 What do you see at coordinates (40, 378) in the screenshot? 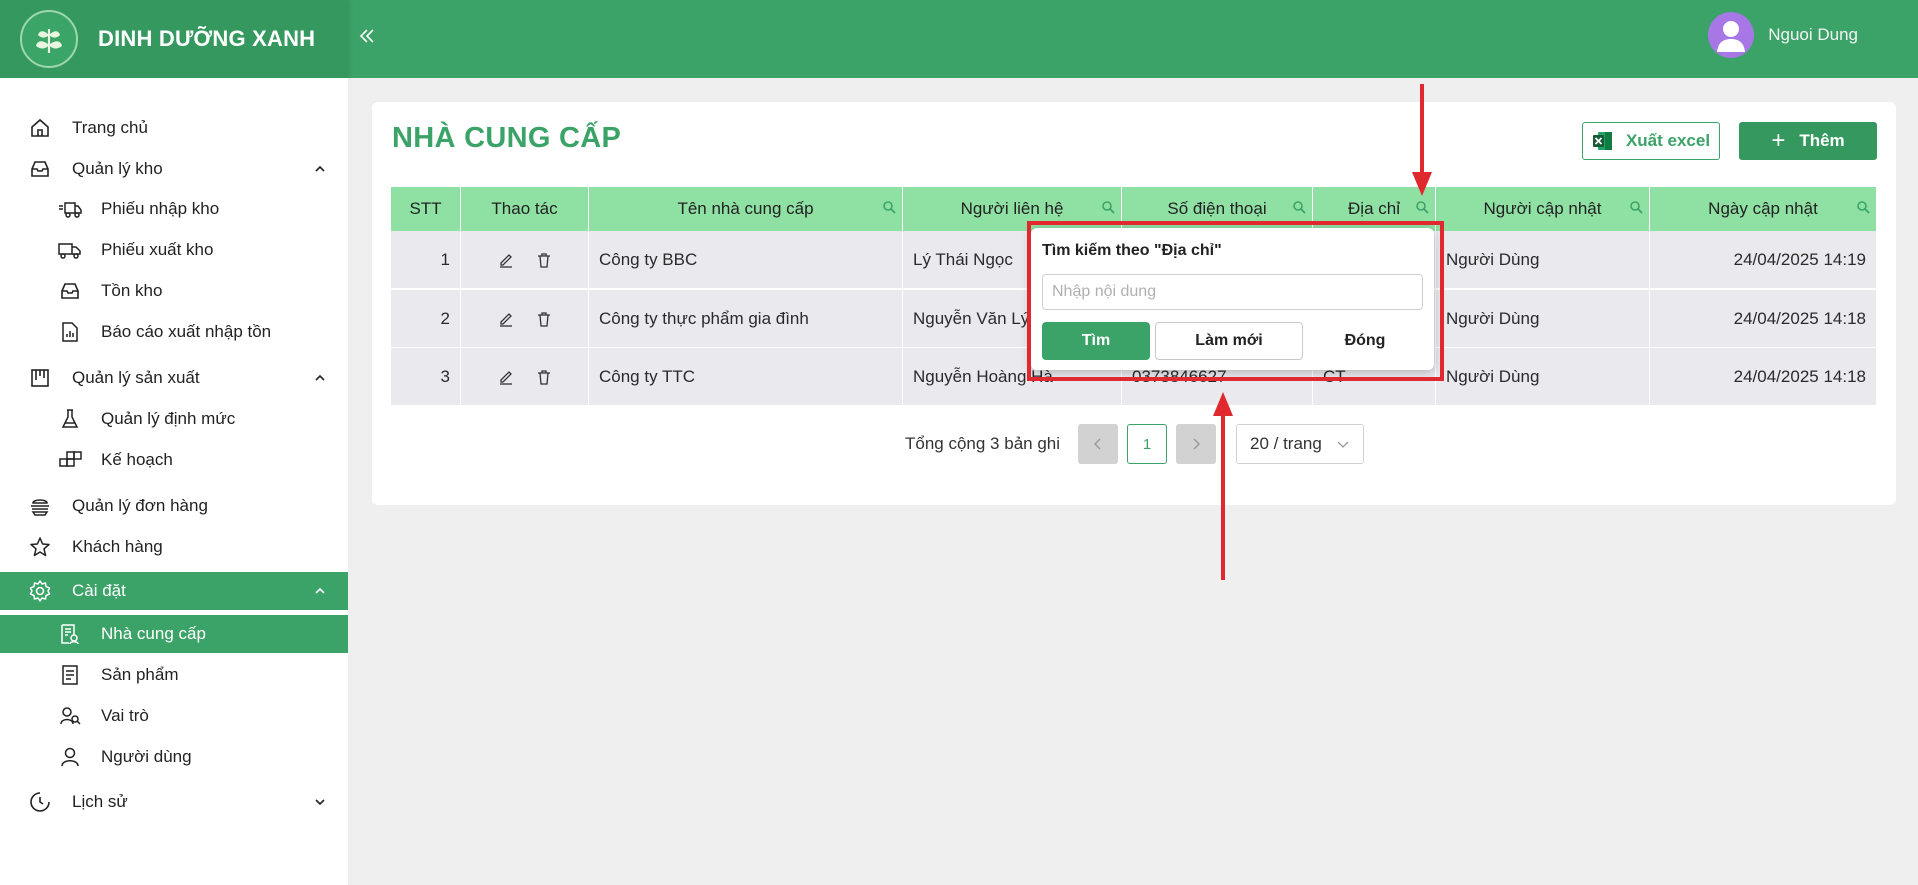
I see `factory-icon` at bounding box center [40, 378].